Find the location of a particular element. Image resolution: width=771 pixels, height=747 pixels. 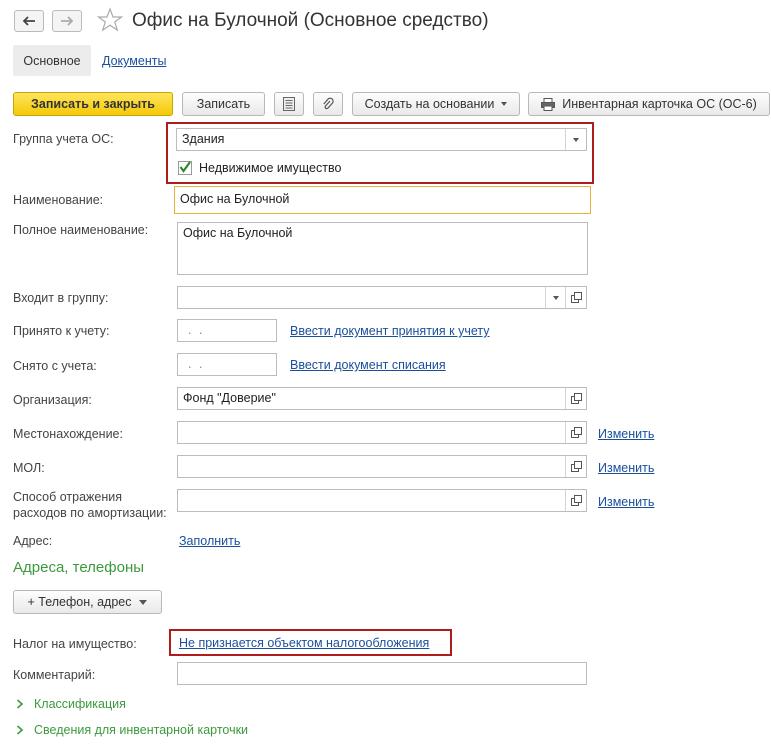

save-and-close-label: Записать и закрыть is located at coordinates (93, 104).